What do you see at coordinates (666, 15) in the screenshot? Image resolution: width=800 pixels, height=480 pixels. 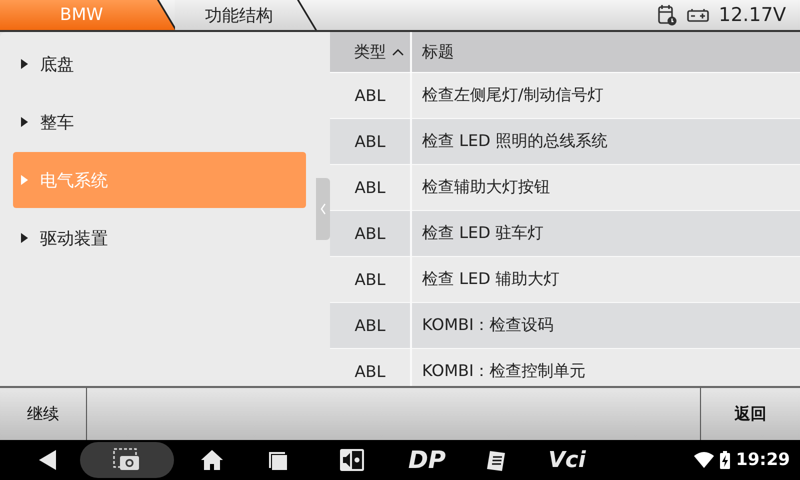 I see `calendar-clock-icon` at bounding box center [666, 15].